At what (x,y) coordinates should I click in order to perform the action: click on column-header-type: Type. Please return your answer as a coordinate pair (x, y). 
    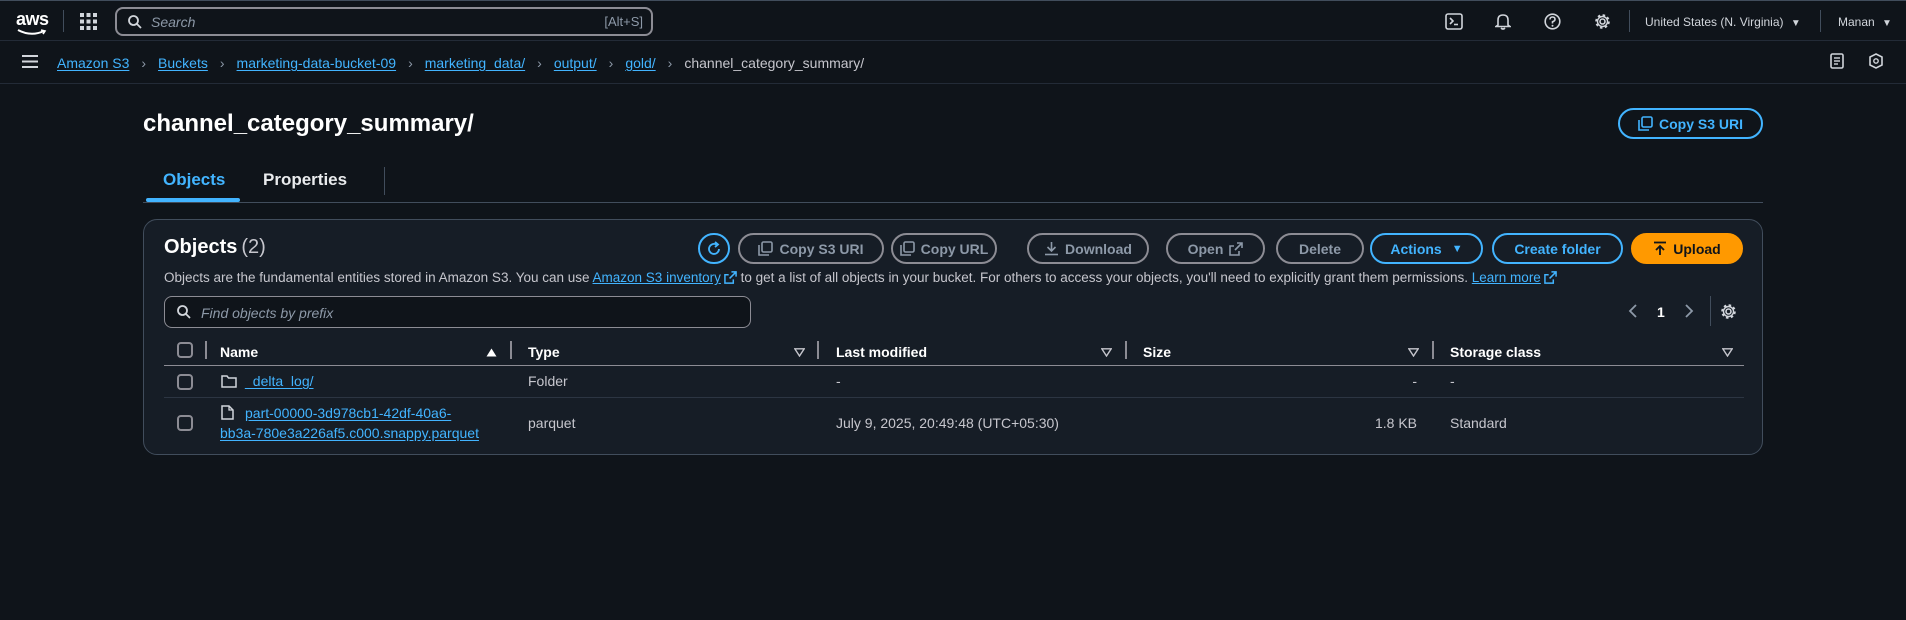
    Looking at the image, I should click on (544, 352).